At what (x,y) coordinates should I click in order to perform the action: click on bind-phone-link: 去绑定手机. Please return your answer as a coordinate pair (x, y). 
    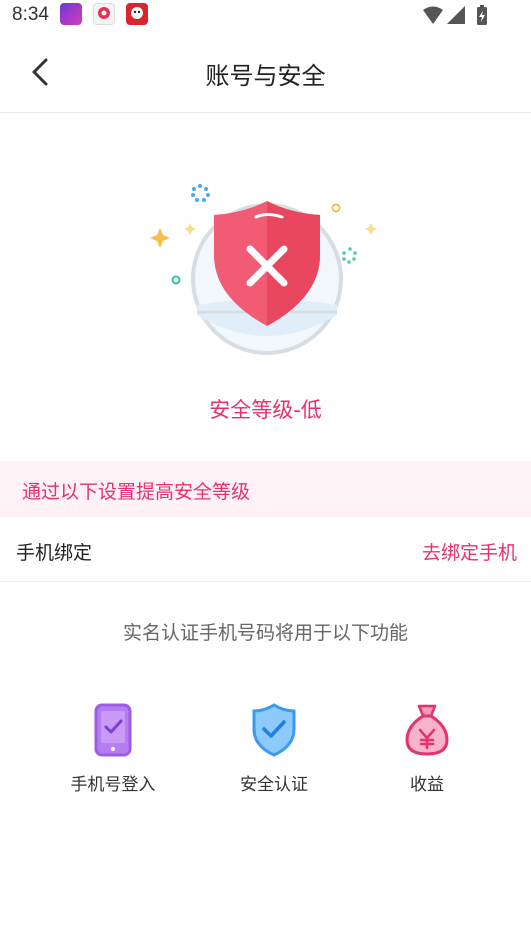
    Looking at the image, I should click on (469, 551).